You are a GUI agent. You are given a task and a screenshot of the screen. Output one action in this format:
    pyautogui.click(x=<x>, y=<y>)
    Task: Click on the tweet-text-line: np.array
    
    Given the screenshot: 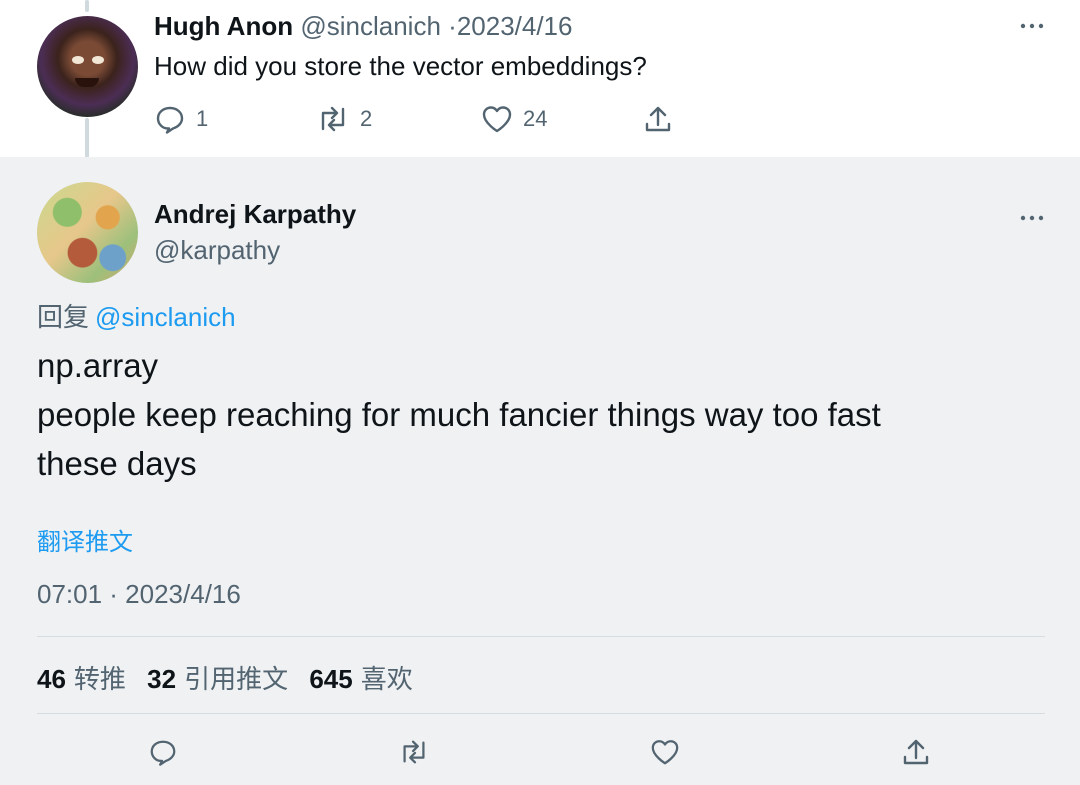 What is the action you would take?
    pyautogui.click(x=98, y=365)
    